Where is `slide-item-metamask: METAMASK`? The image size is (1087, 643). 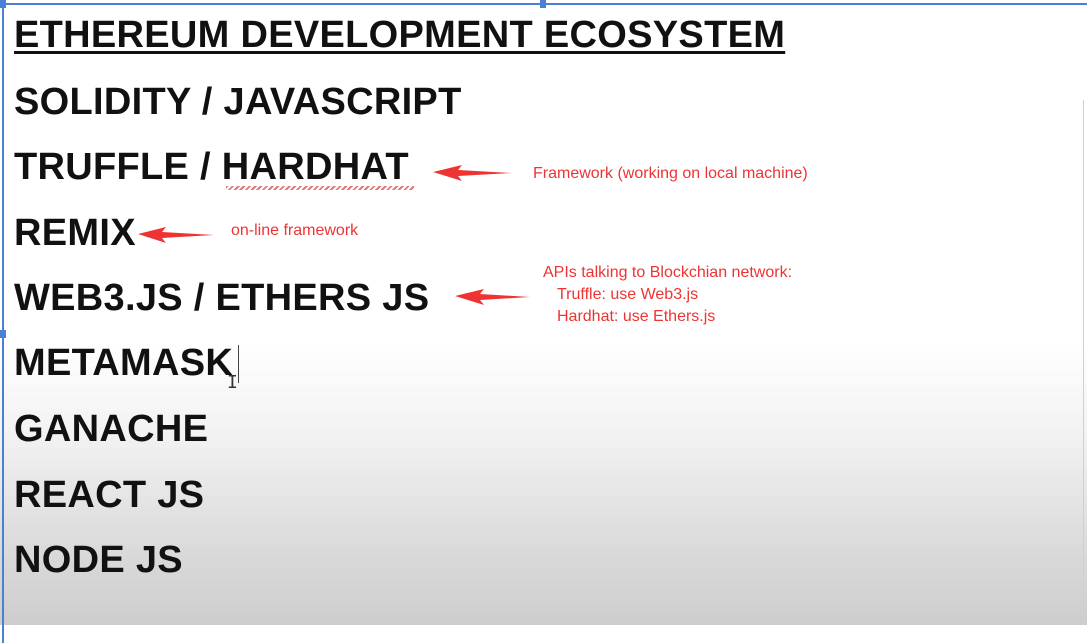
slide-item-metamask: METAMASK is located at coordinates (123, 363).